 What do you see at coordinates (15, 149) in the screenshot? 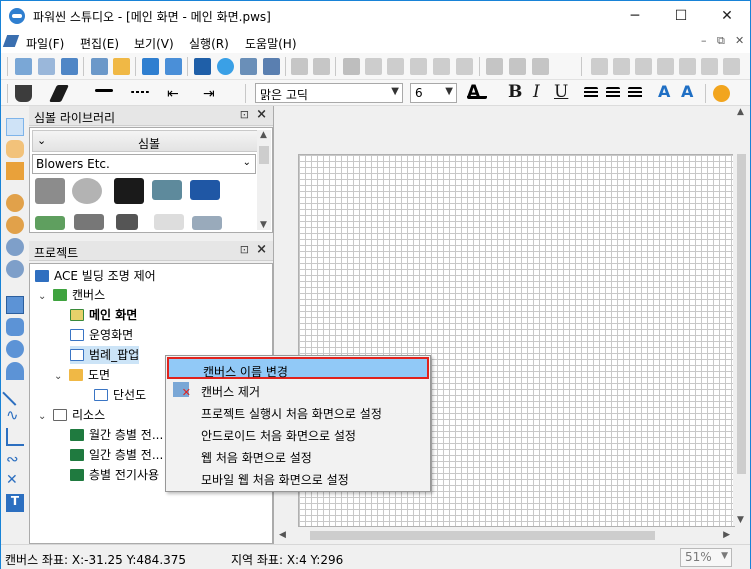
I see `pan-tool-icon` at bounding box center [15, 149].